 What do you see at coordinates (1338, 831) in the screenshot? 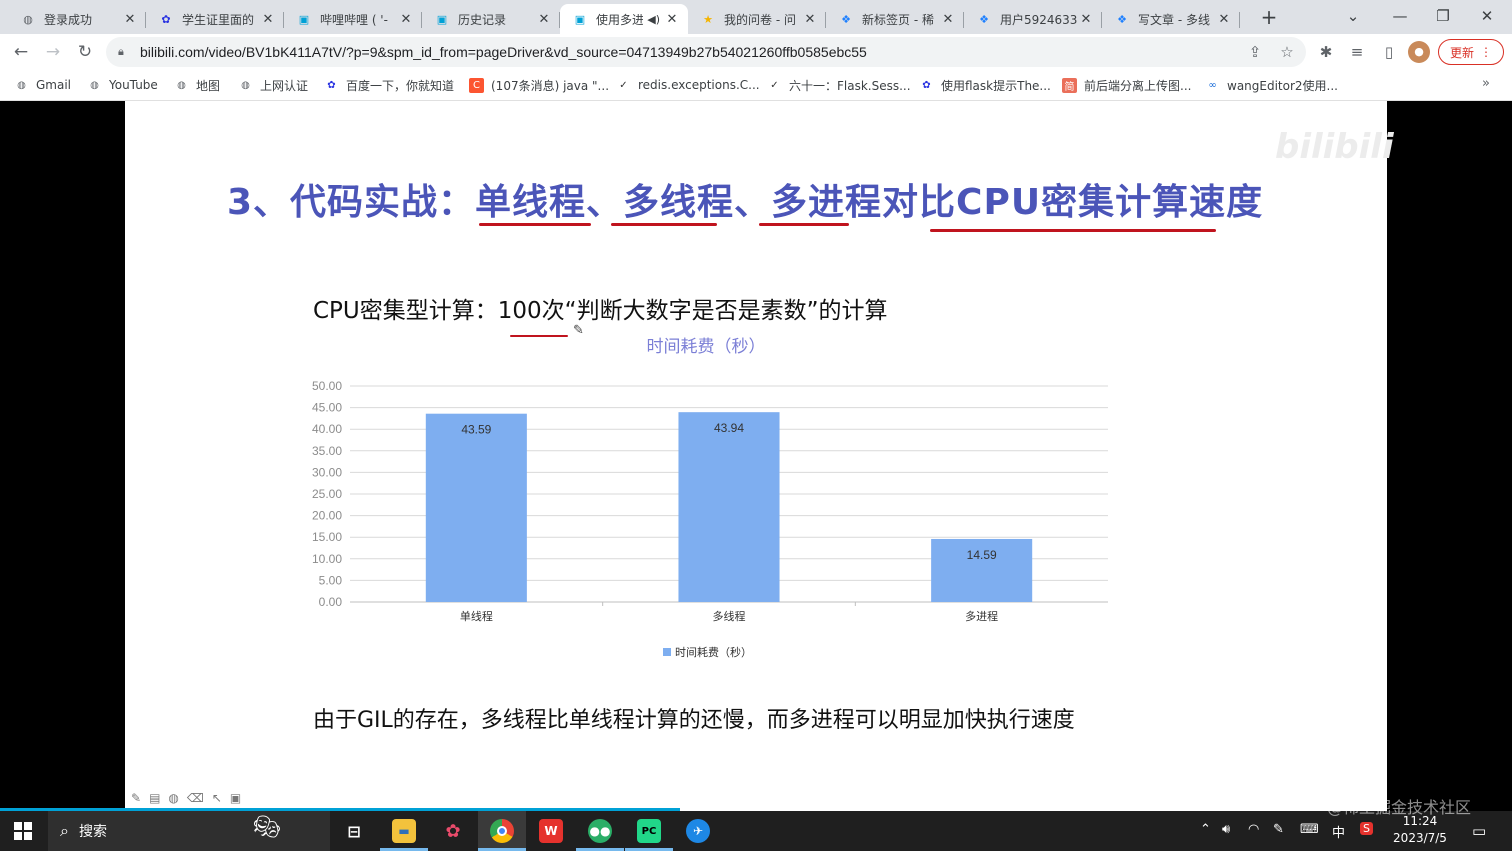
I see `ime-indicator: 中` at bounding box center [1338, 831].